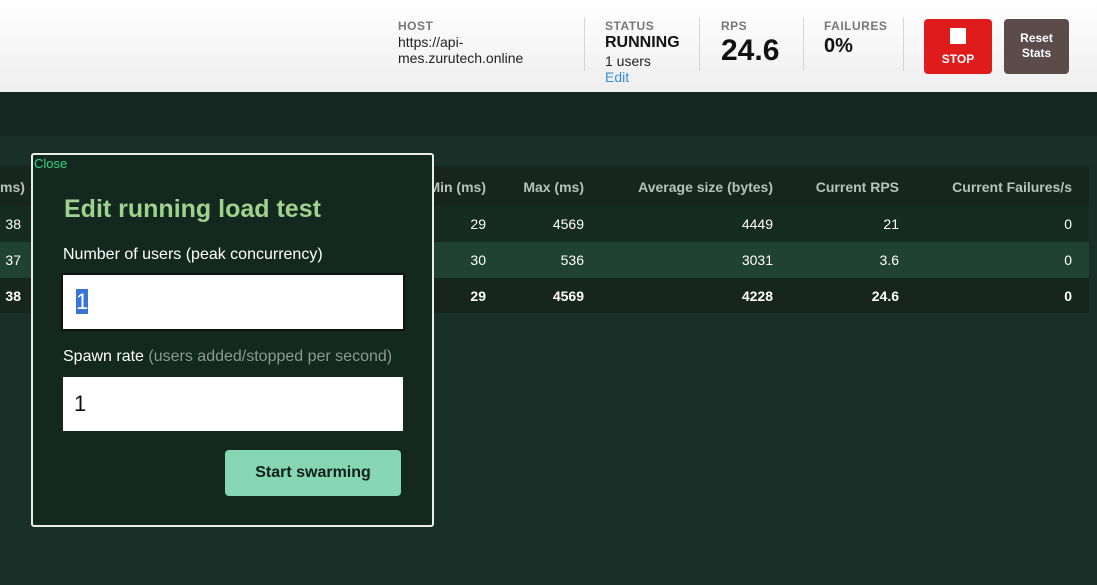 The height and width of the screenshot is (585, 1097). What do you see at coordinates (50, 163) in the screenshot?
I see `close-link: Close` at bounding box center [50, 163].